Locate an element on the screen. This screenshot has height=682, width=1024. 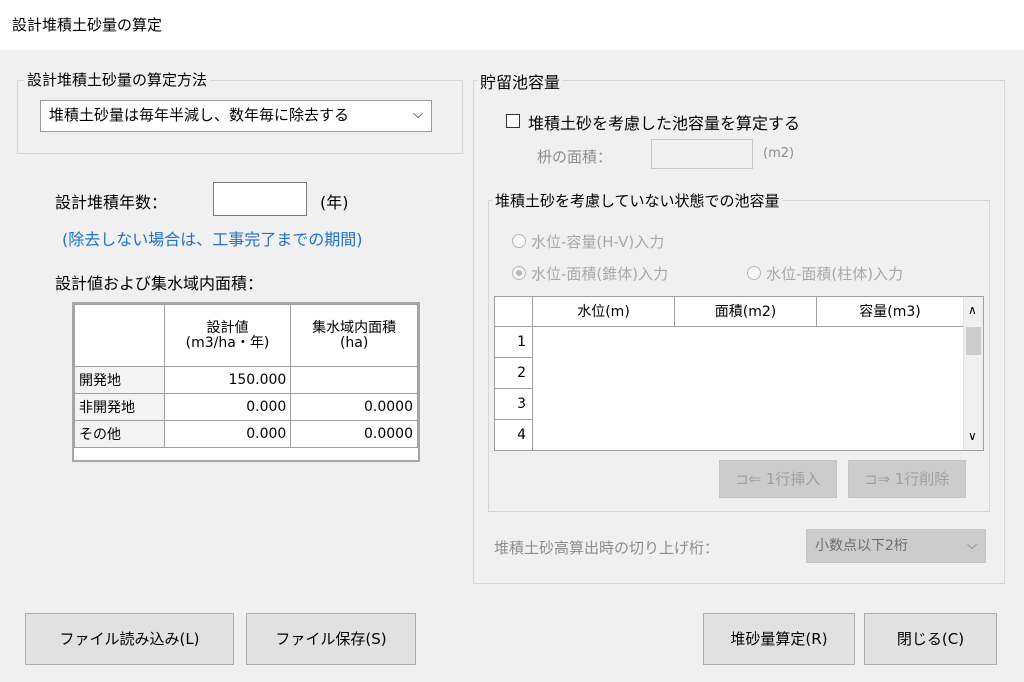
consider-sediment-checkbox is located at coordinates (513, 121).